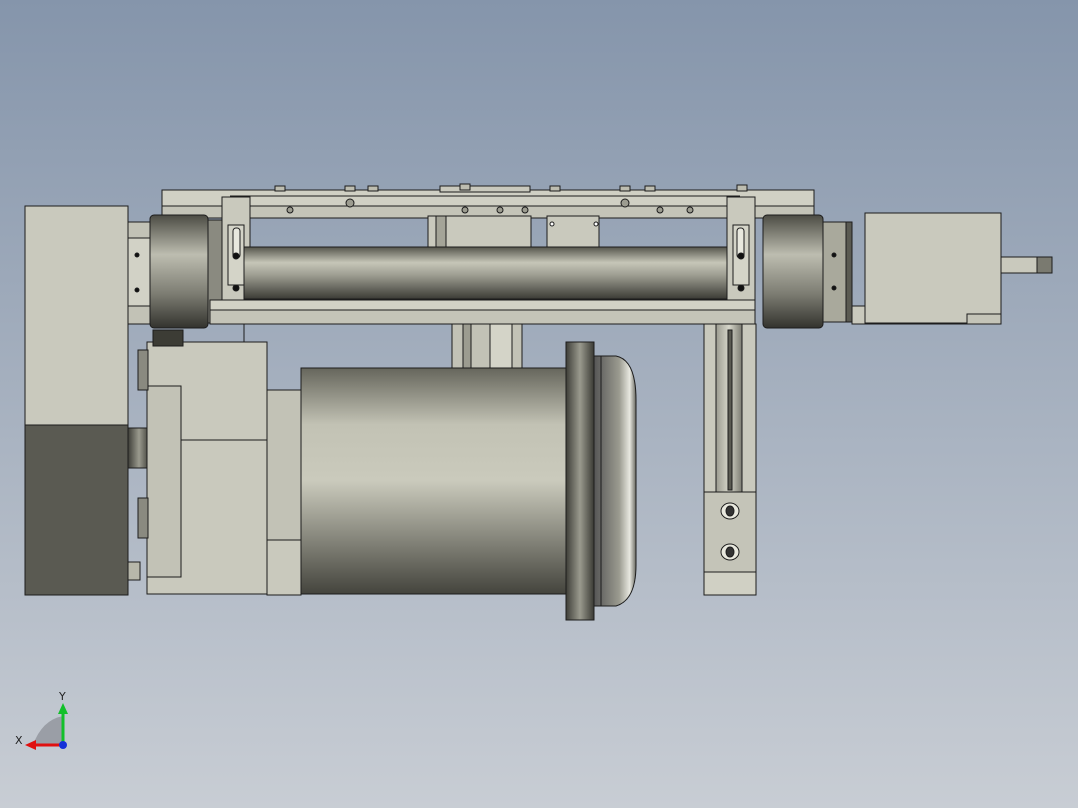 The height and width of the screenshot is (808, 1078). Describe the element at coordinates (63, 745) in the screenshot. I see `z-axis-dot` at that location.